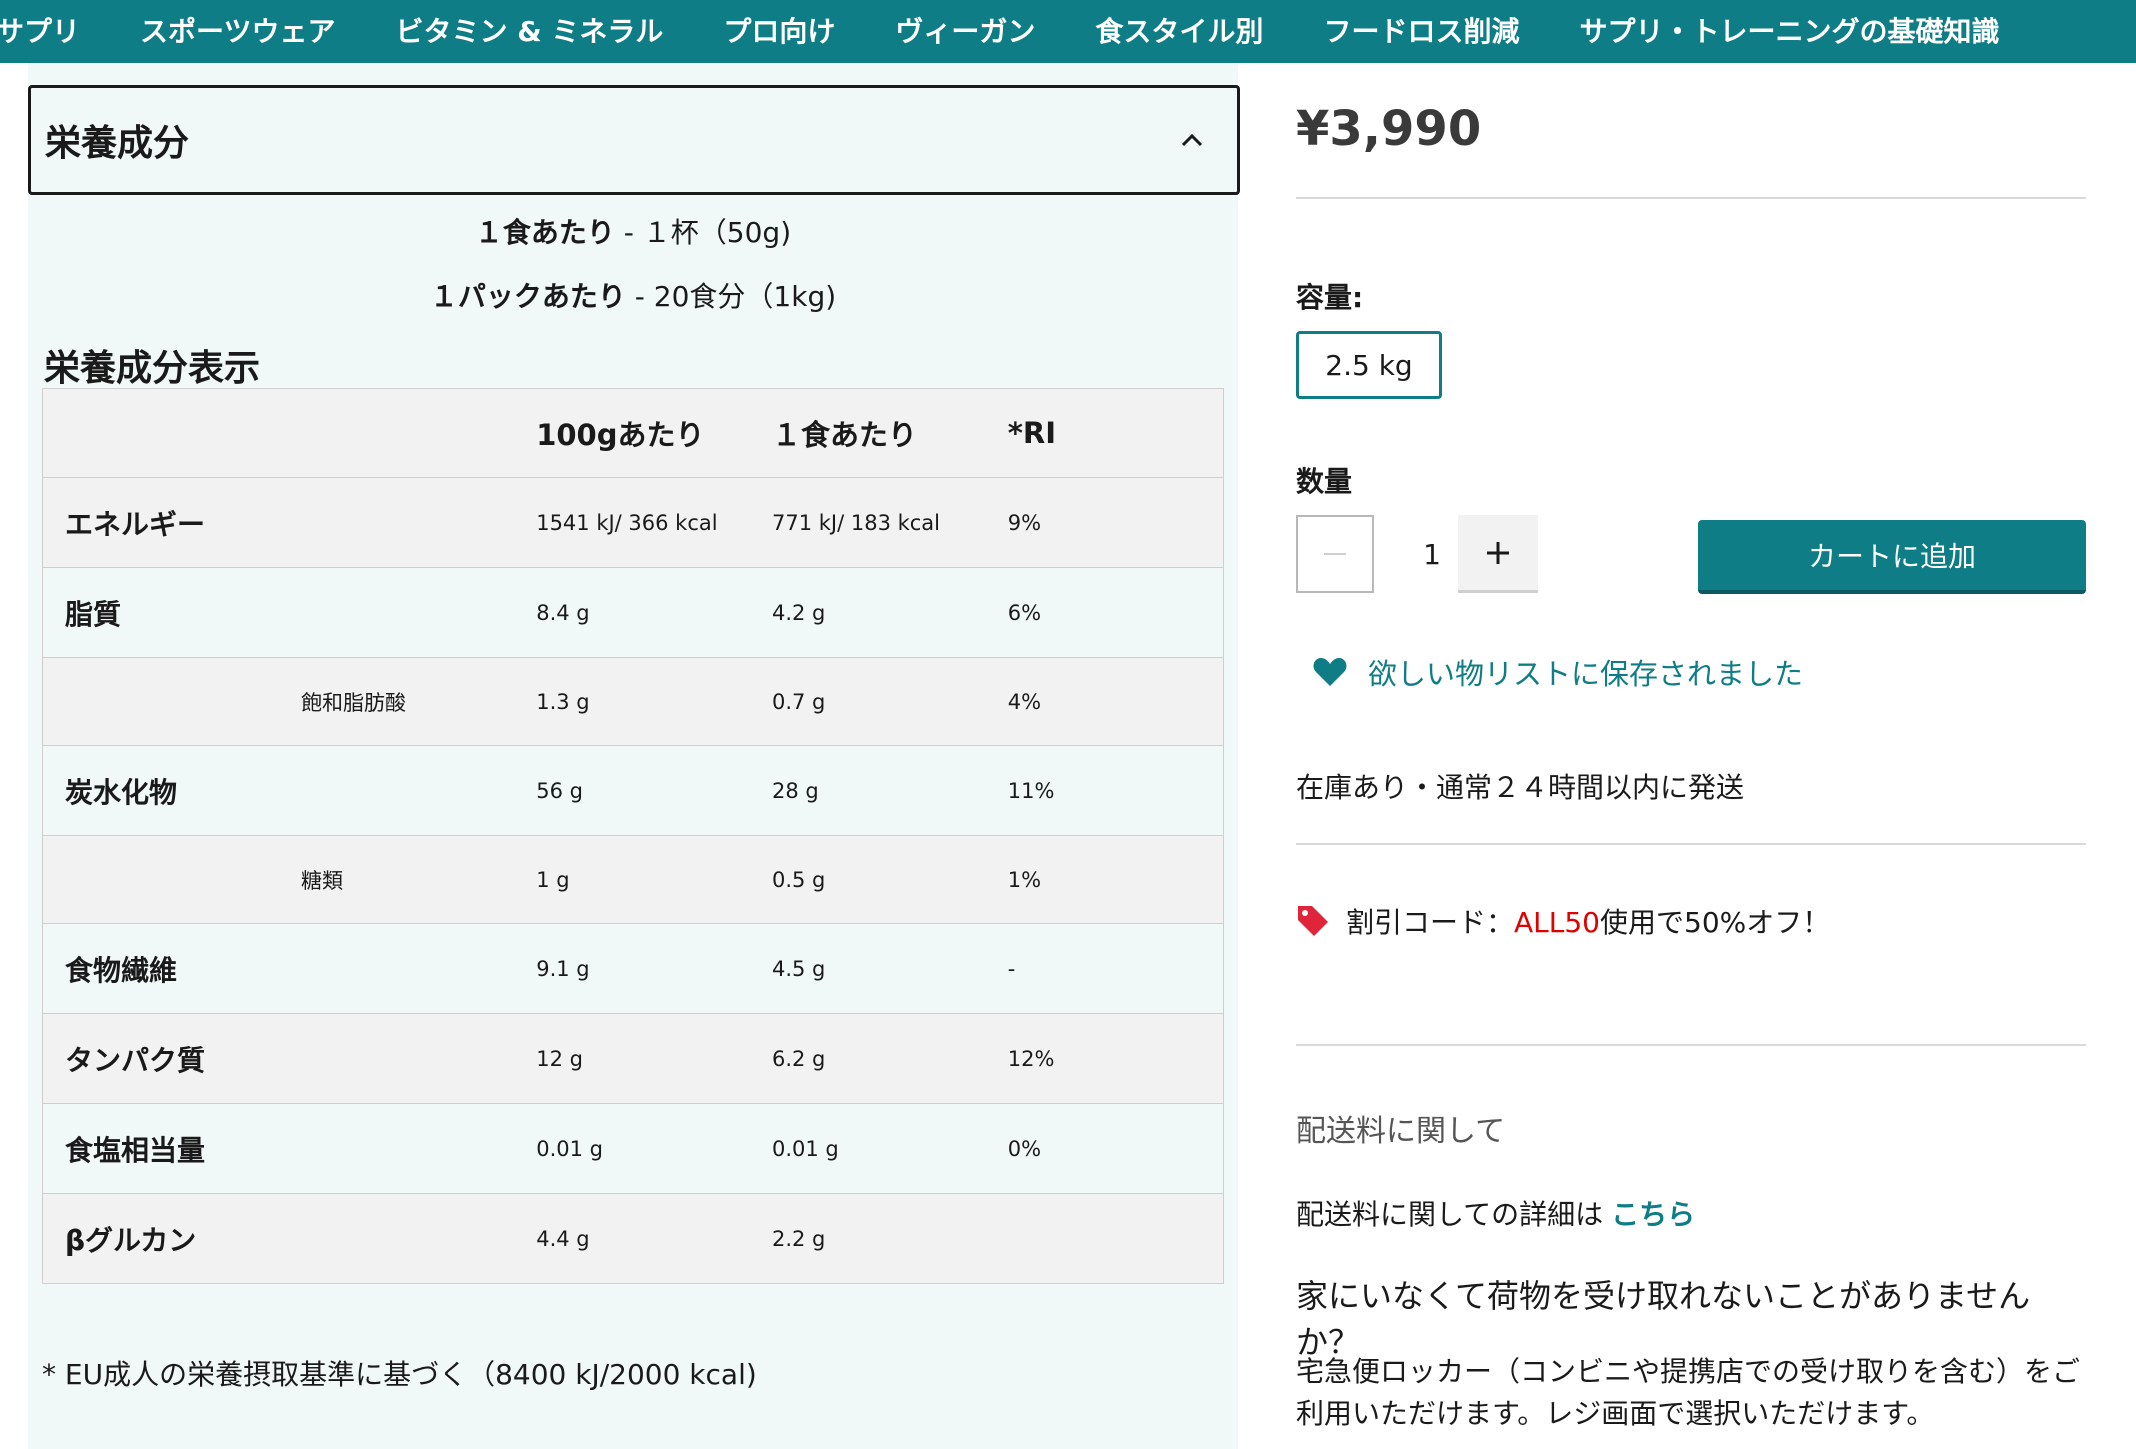 Image resolution: width=2136 pixels, height=1449 pixels. I want to click on wishlist-saved: 欲しい物リストに保存されました, so click(1557, 672).